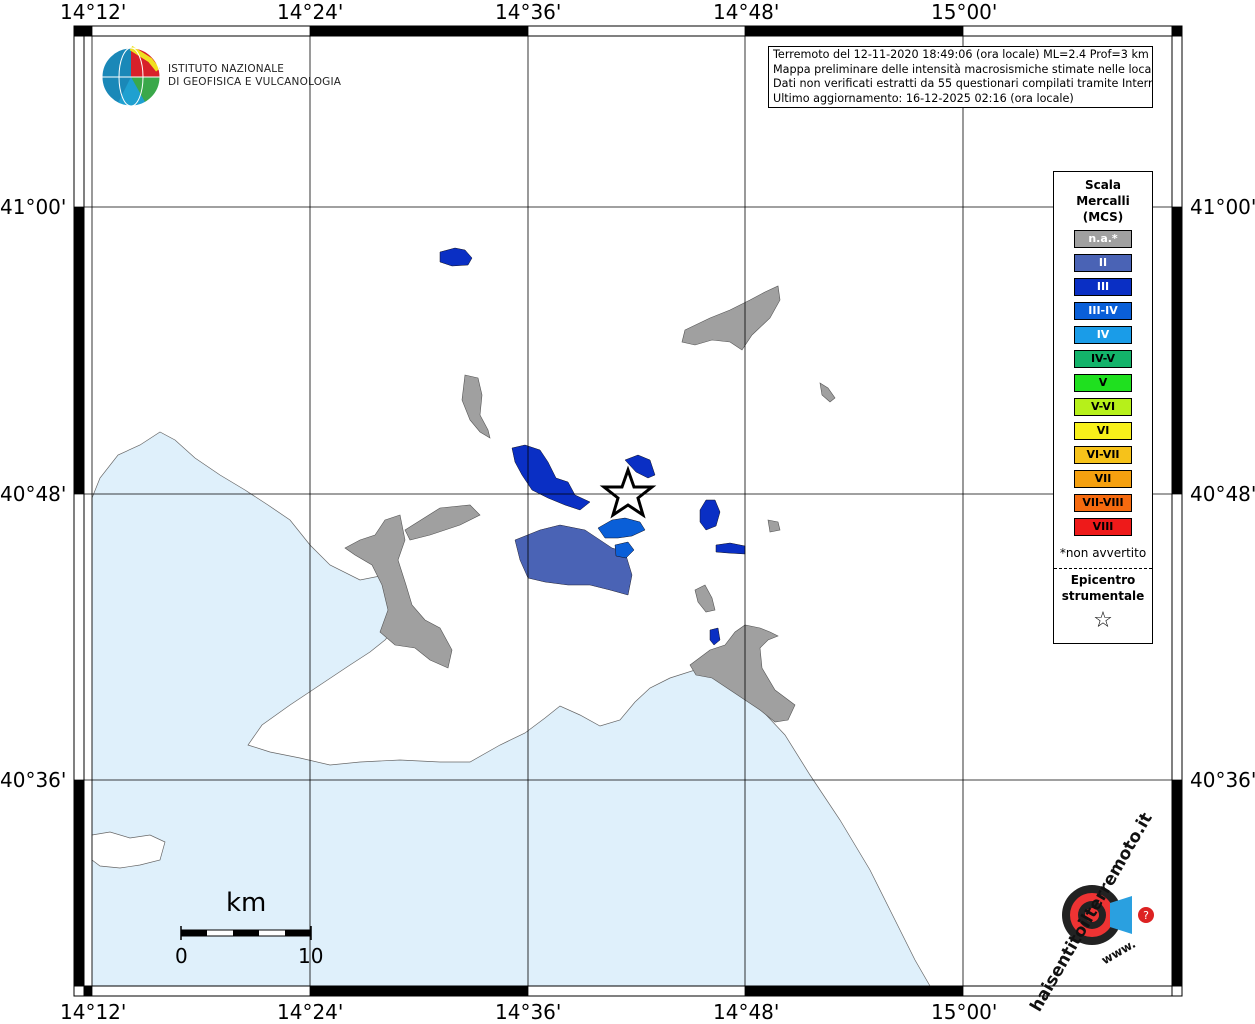  What do you see at coordinates (1103, 263) in the screenshot?
I see `legend-item: II` at bounding box center [1103, 263].